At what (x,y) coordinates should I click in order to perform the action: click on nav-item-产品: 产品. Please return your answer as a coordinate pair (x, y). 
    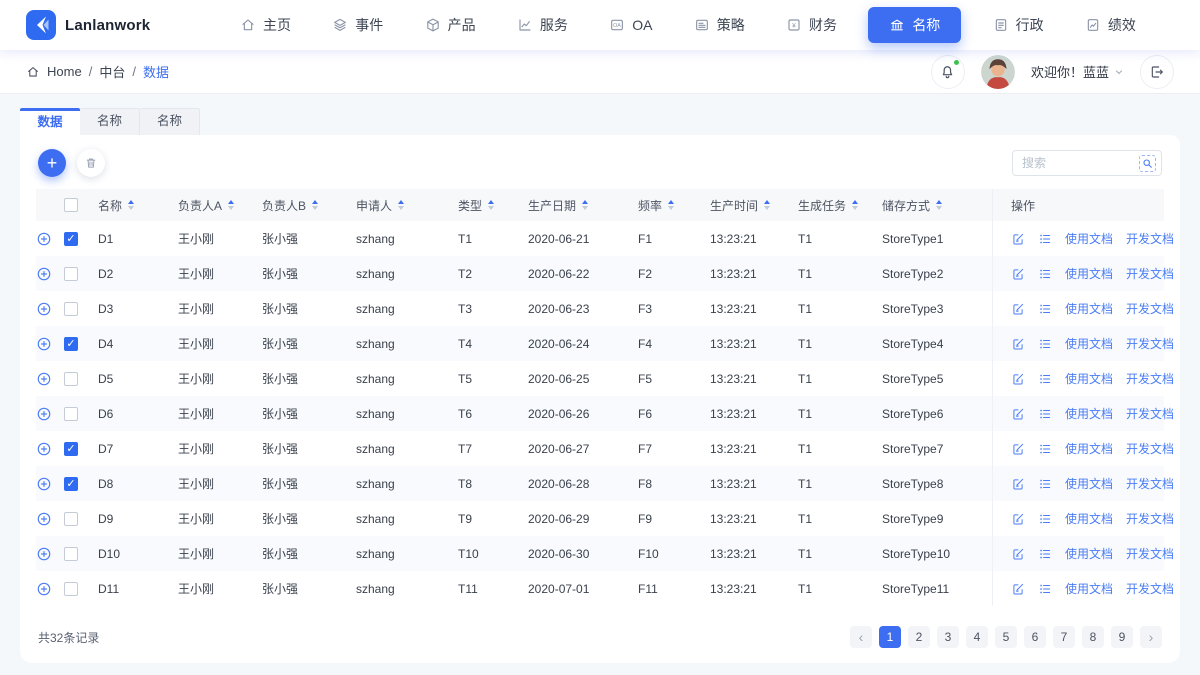
    Looking at the image, I should click on (450, 25).